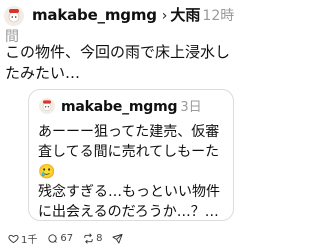  I want to click on quoted-avatar-image, so click(47, 106).